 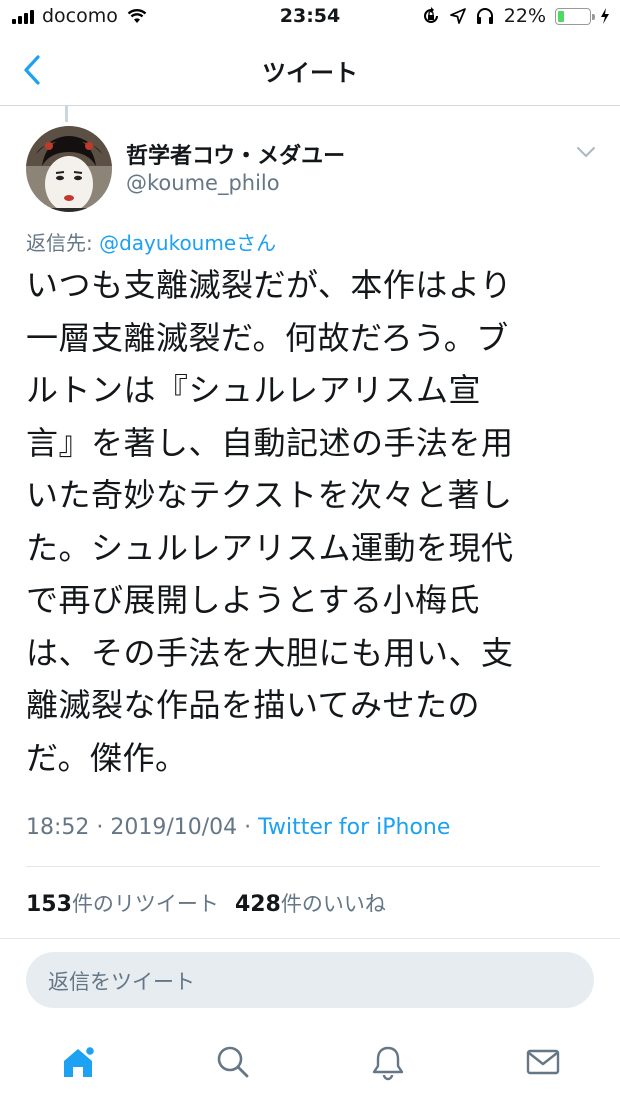 I want to click on nav-bar: ツイート, so click(x=310, y=70).